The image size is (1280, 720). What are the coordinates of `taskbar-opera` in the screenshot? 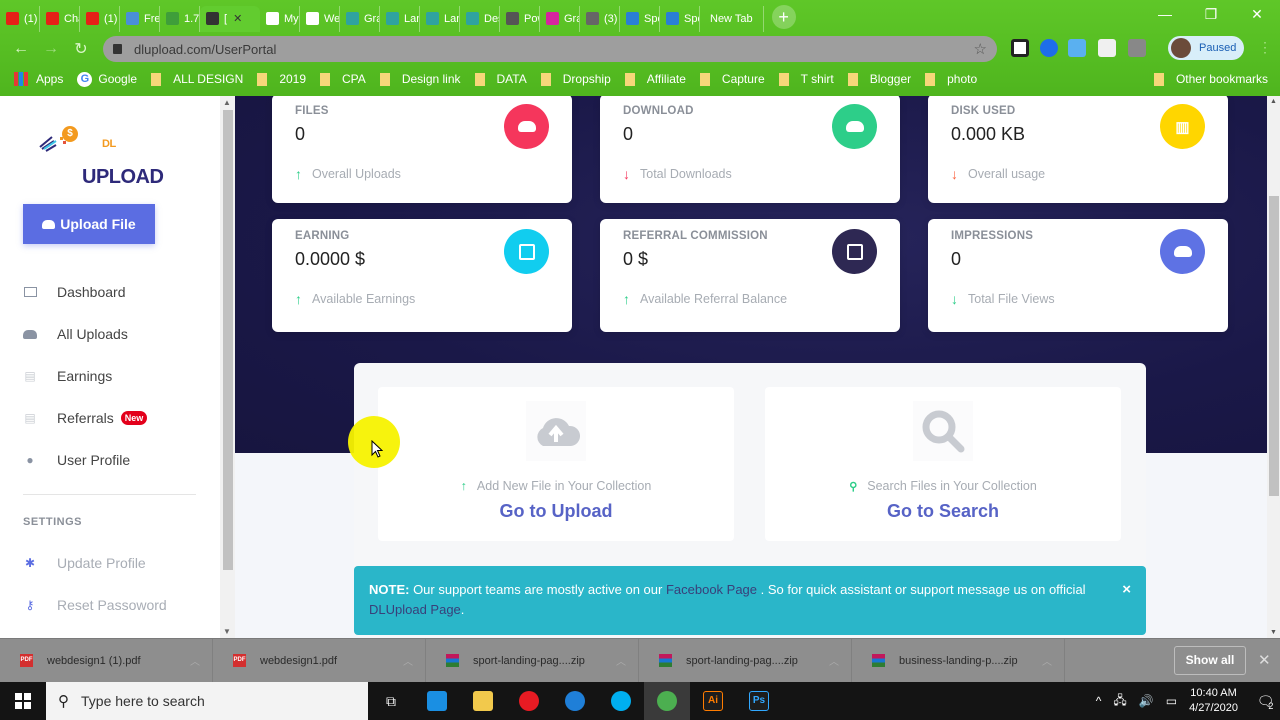 It's located at (529, 701).